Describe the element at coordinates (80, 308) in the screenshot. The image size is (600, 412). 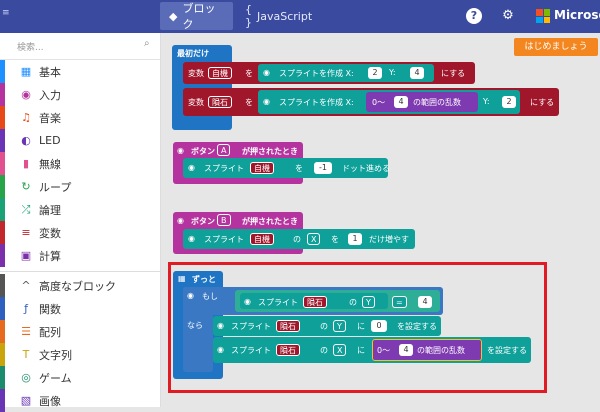
I see `sidebar-item-function: ƒ 関数` at that location.